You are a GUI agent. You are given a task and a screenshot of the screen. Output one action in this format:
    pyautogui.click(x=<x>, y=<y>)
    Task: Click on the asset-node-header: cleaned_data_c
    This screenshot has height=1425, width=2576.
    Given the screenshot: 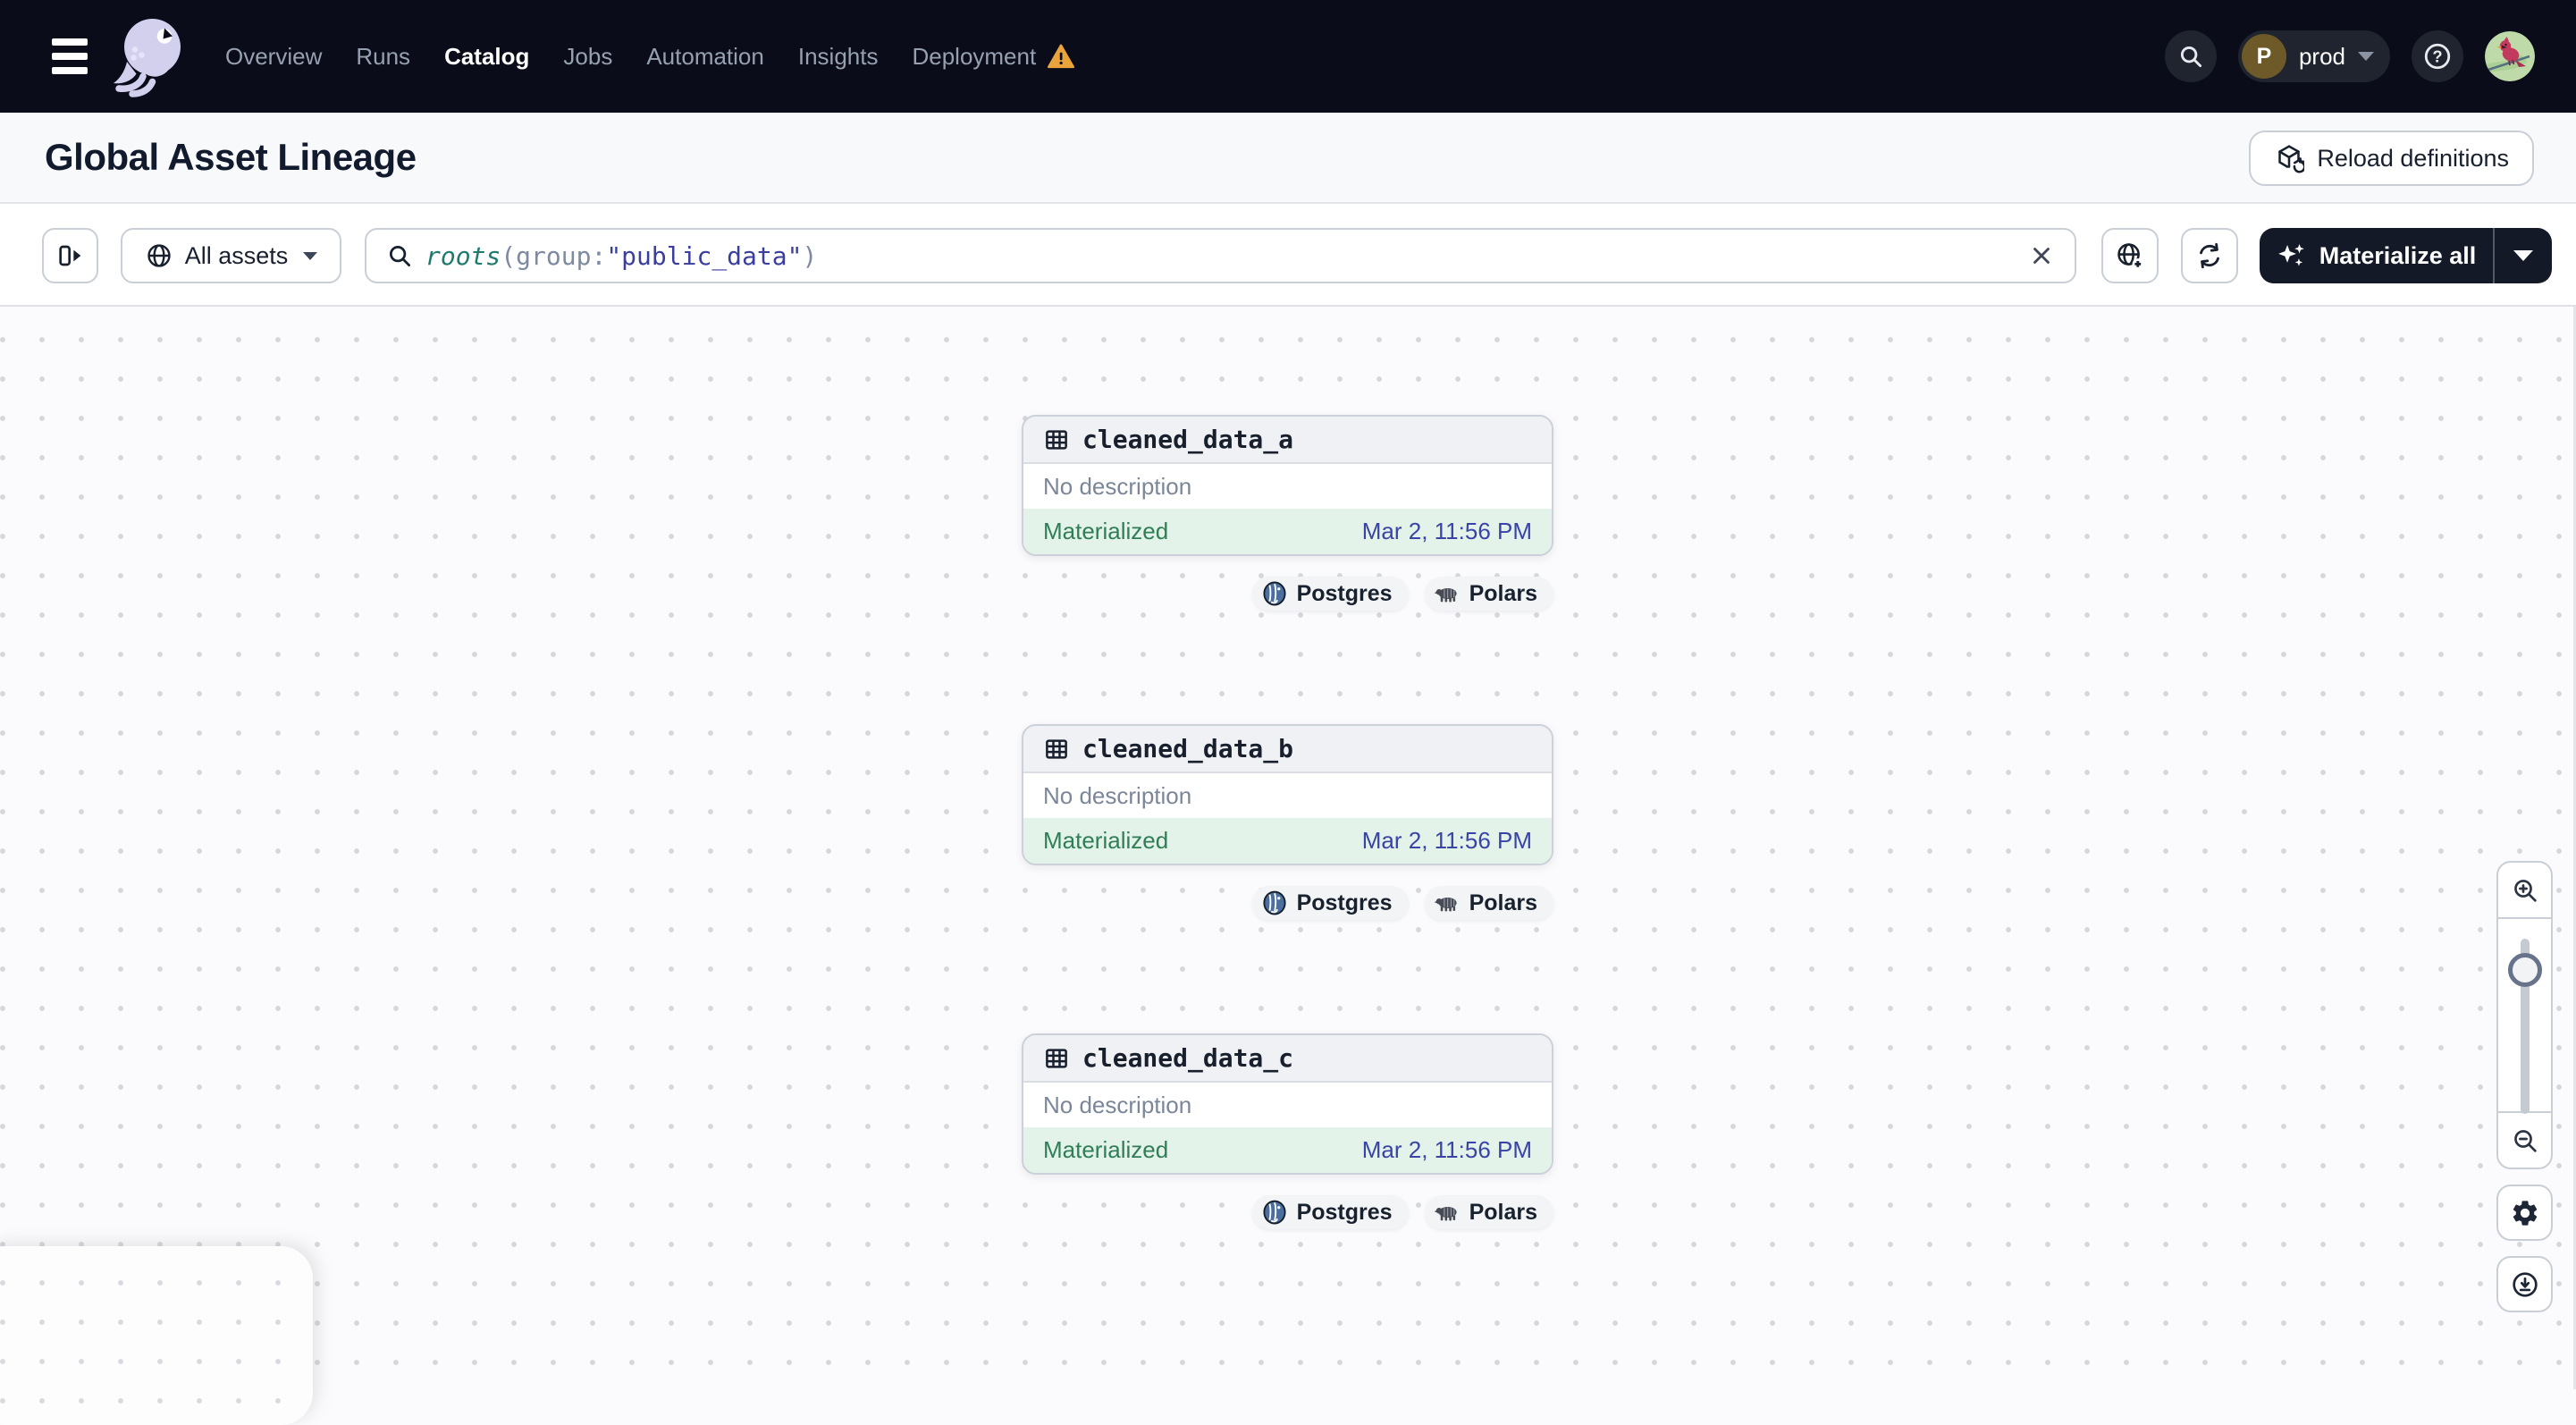 What is the action you would take?
    pyautogui.click(x=1288, y=1059)
    